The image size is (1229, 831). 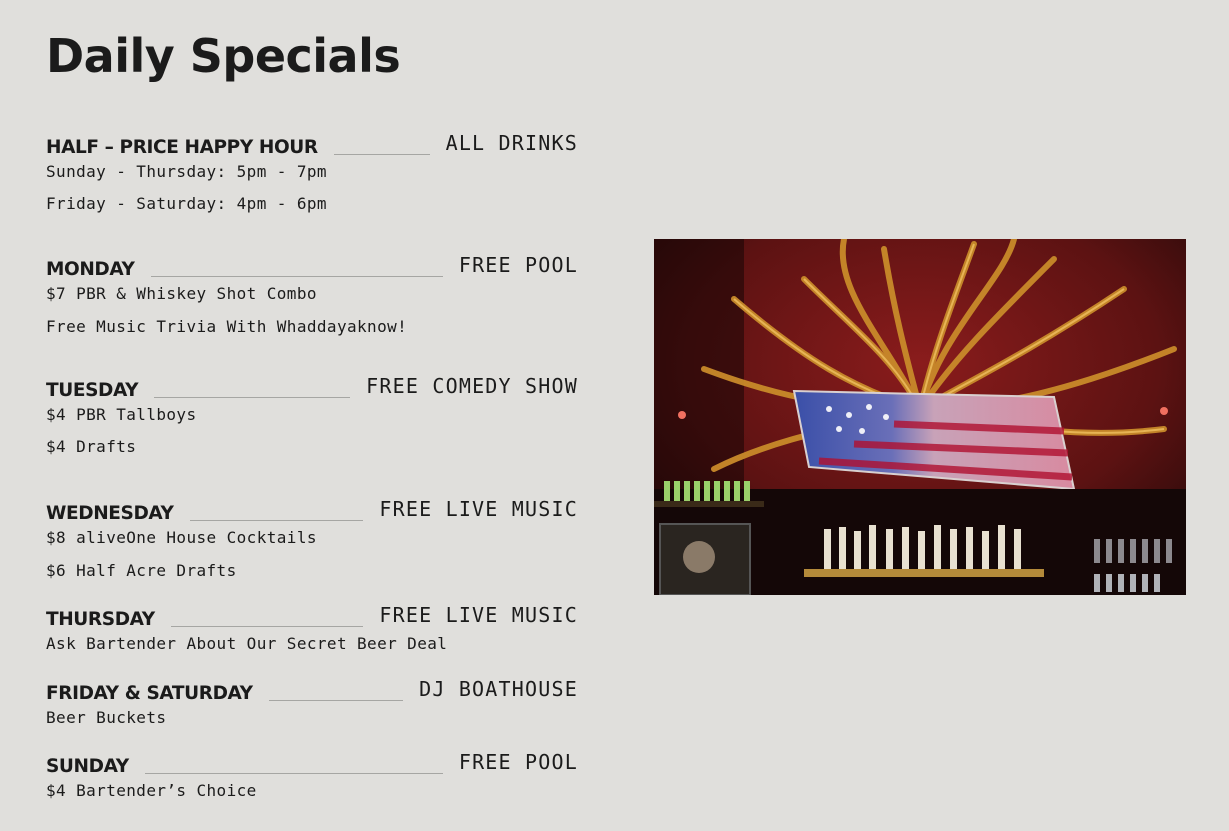 I want to click on special-header: TUESDAY FREE COMEDY SHOW, so click(x=312, y=387).